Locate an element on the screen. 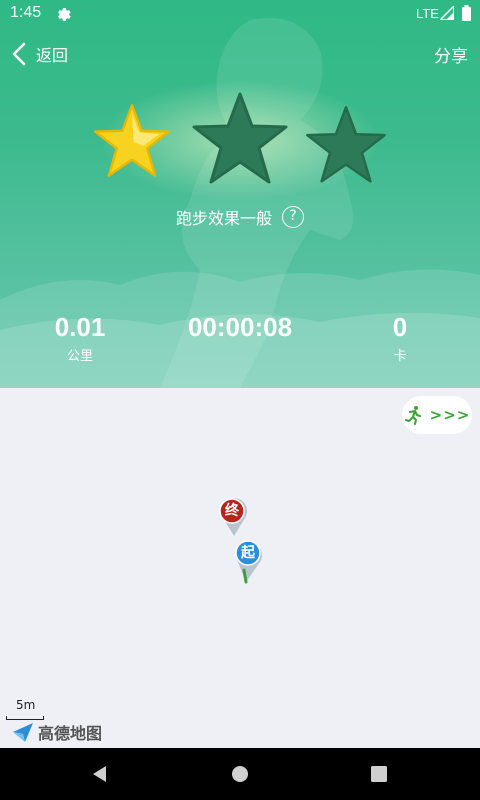  distance-unit: 公里 is located at coordinates (79, 356).